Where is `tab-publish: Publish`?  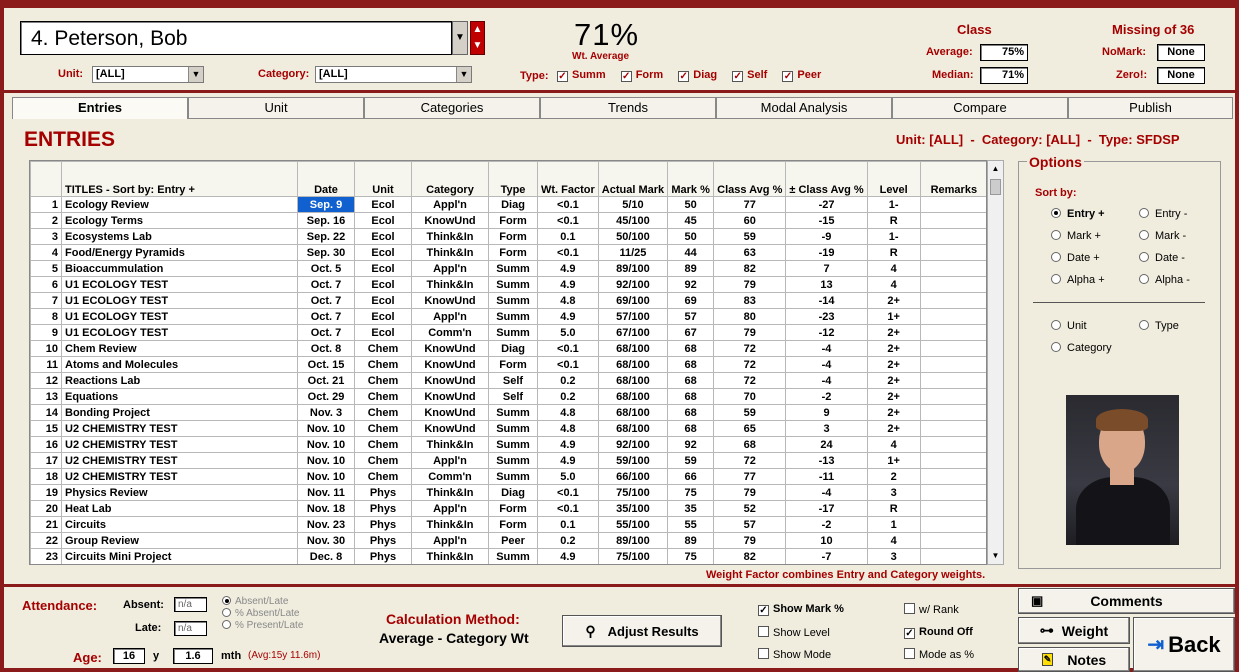
tab-publish: Publish is located at coordinates (1150, 108).